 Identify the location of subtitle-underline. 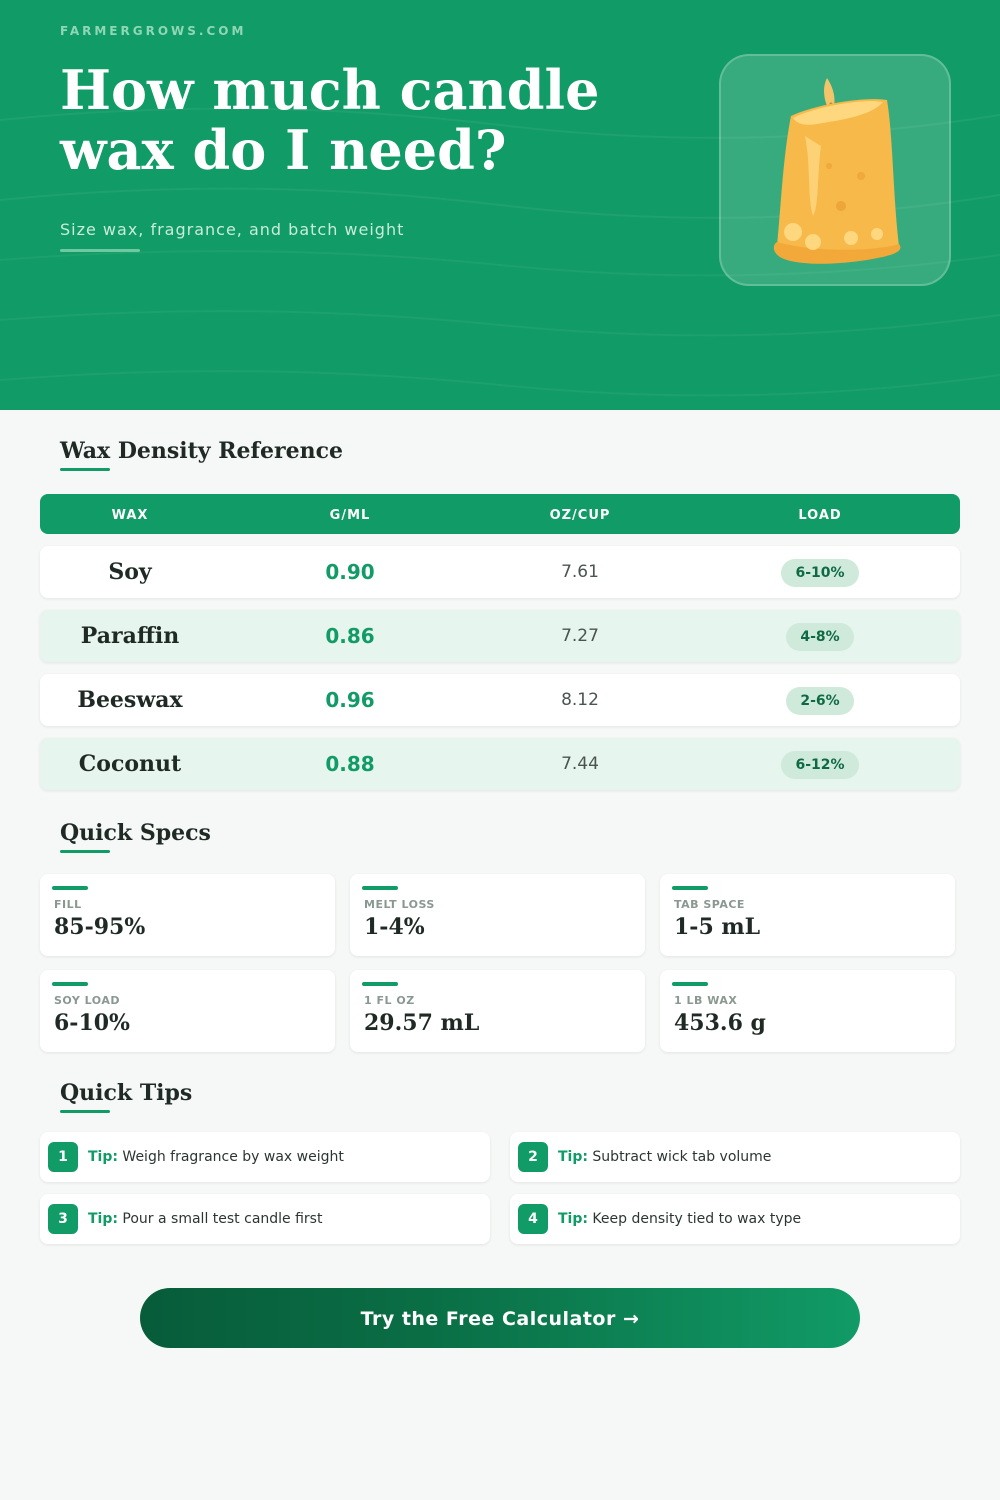
(100, 250).